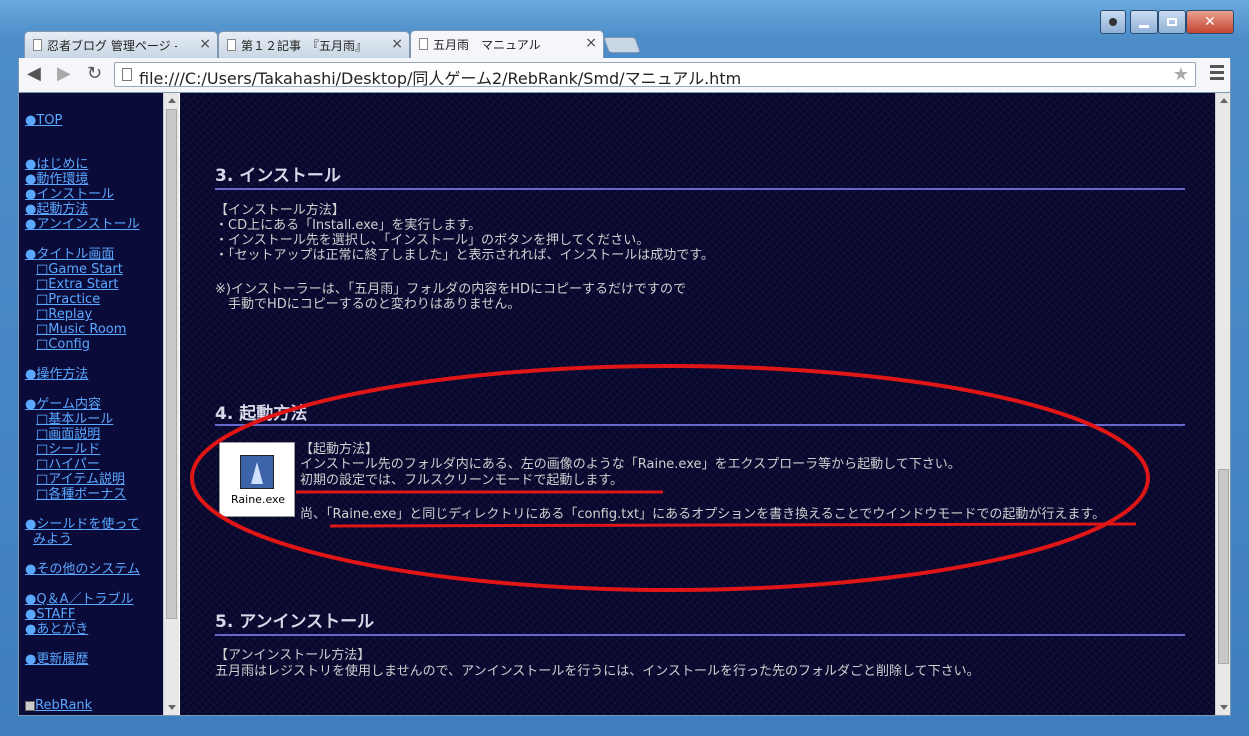  Describe the element at coordinates (1210, 22) in the screenshot. I see `close-button: ✕` at that location.